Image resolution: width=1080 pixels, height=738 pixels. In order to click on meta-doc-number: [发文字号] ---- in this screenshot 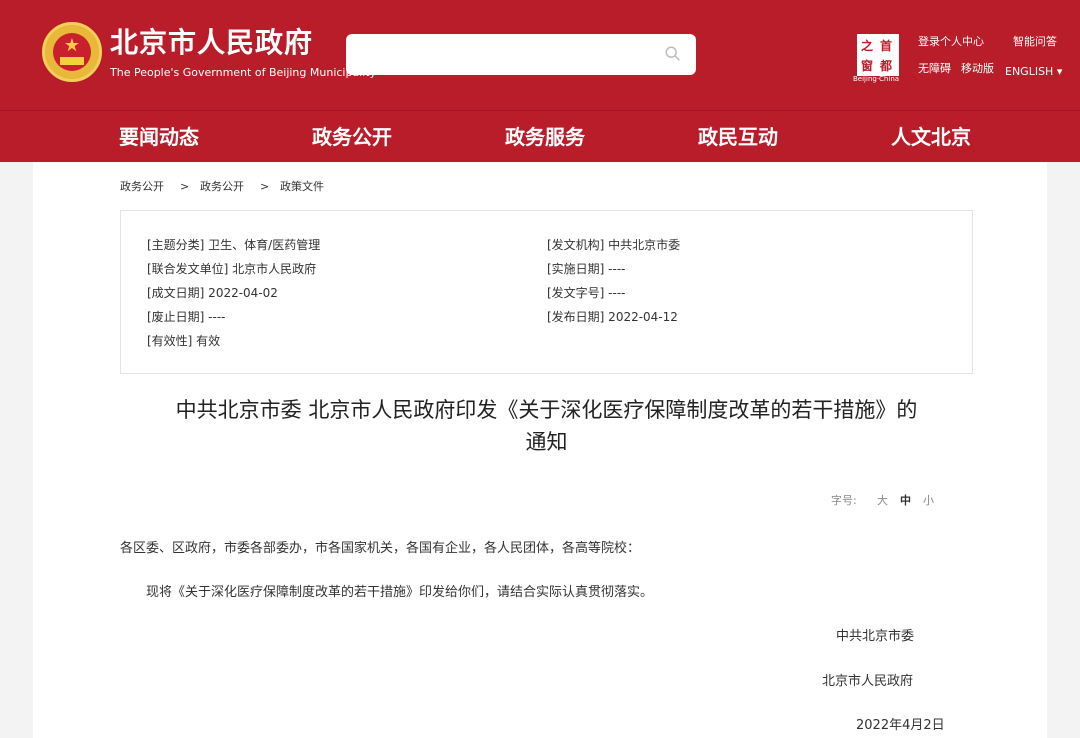, I will do `click(586, 293)`.